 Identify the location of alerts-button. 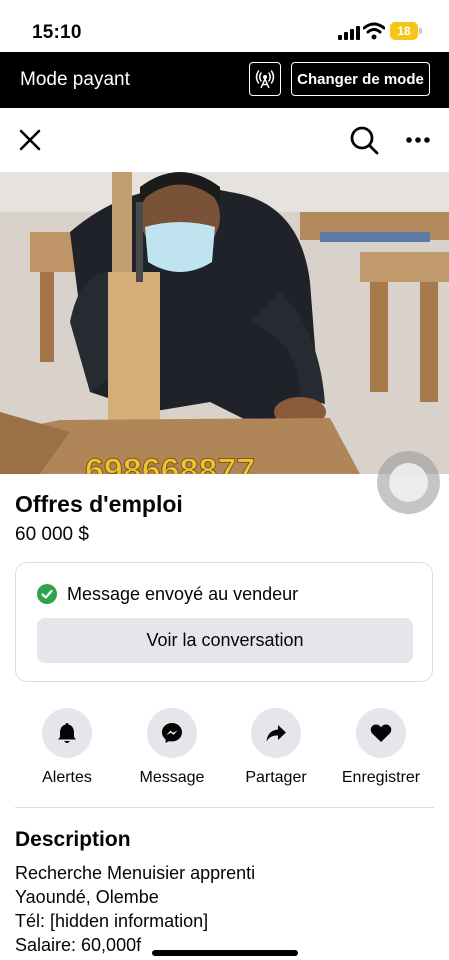
(67, 733).